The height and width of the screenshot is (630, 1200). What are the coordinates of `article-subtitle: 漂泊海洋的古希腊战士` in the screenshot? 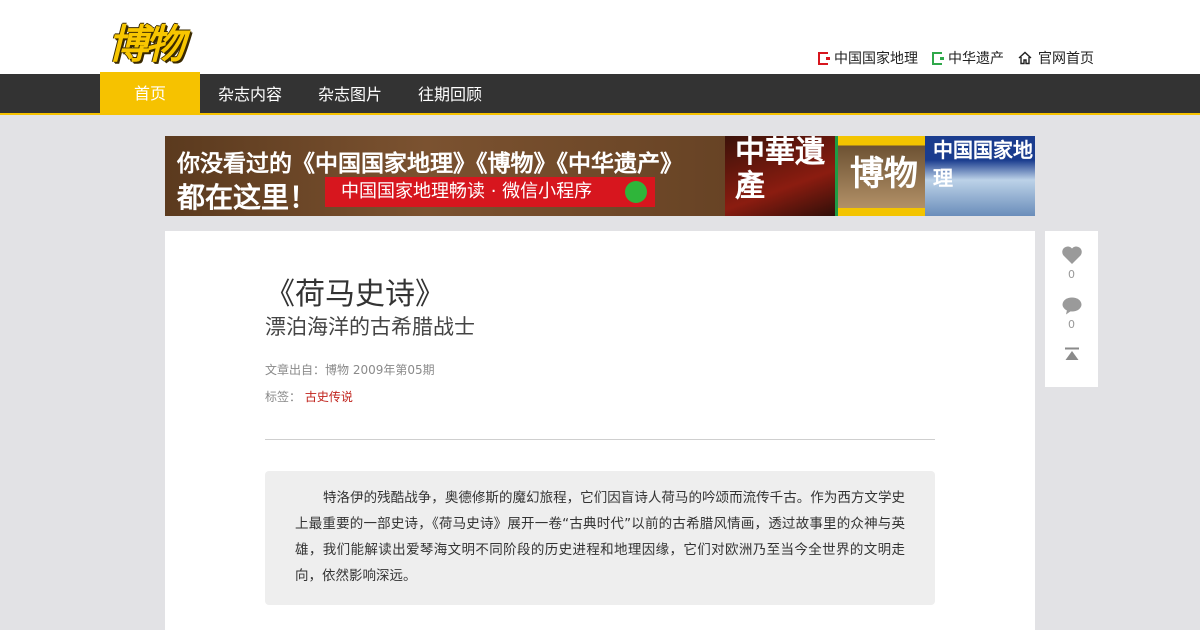 It's located at (370, 327).